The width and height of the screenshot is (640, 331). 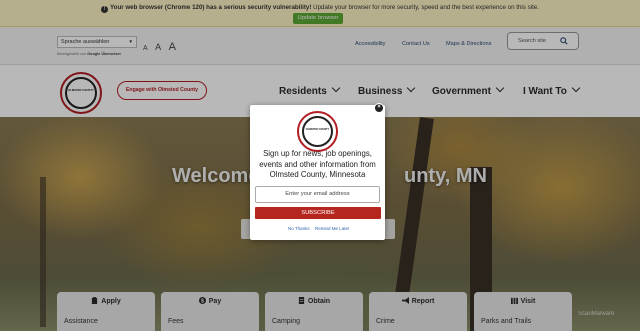 What do you see at coordinates (318, 213) in the screenshot?
I see `subscribe-button: SUBSCRIBE` at bounding box center [318, 213].